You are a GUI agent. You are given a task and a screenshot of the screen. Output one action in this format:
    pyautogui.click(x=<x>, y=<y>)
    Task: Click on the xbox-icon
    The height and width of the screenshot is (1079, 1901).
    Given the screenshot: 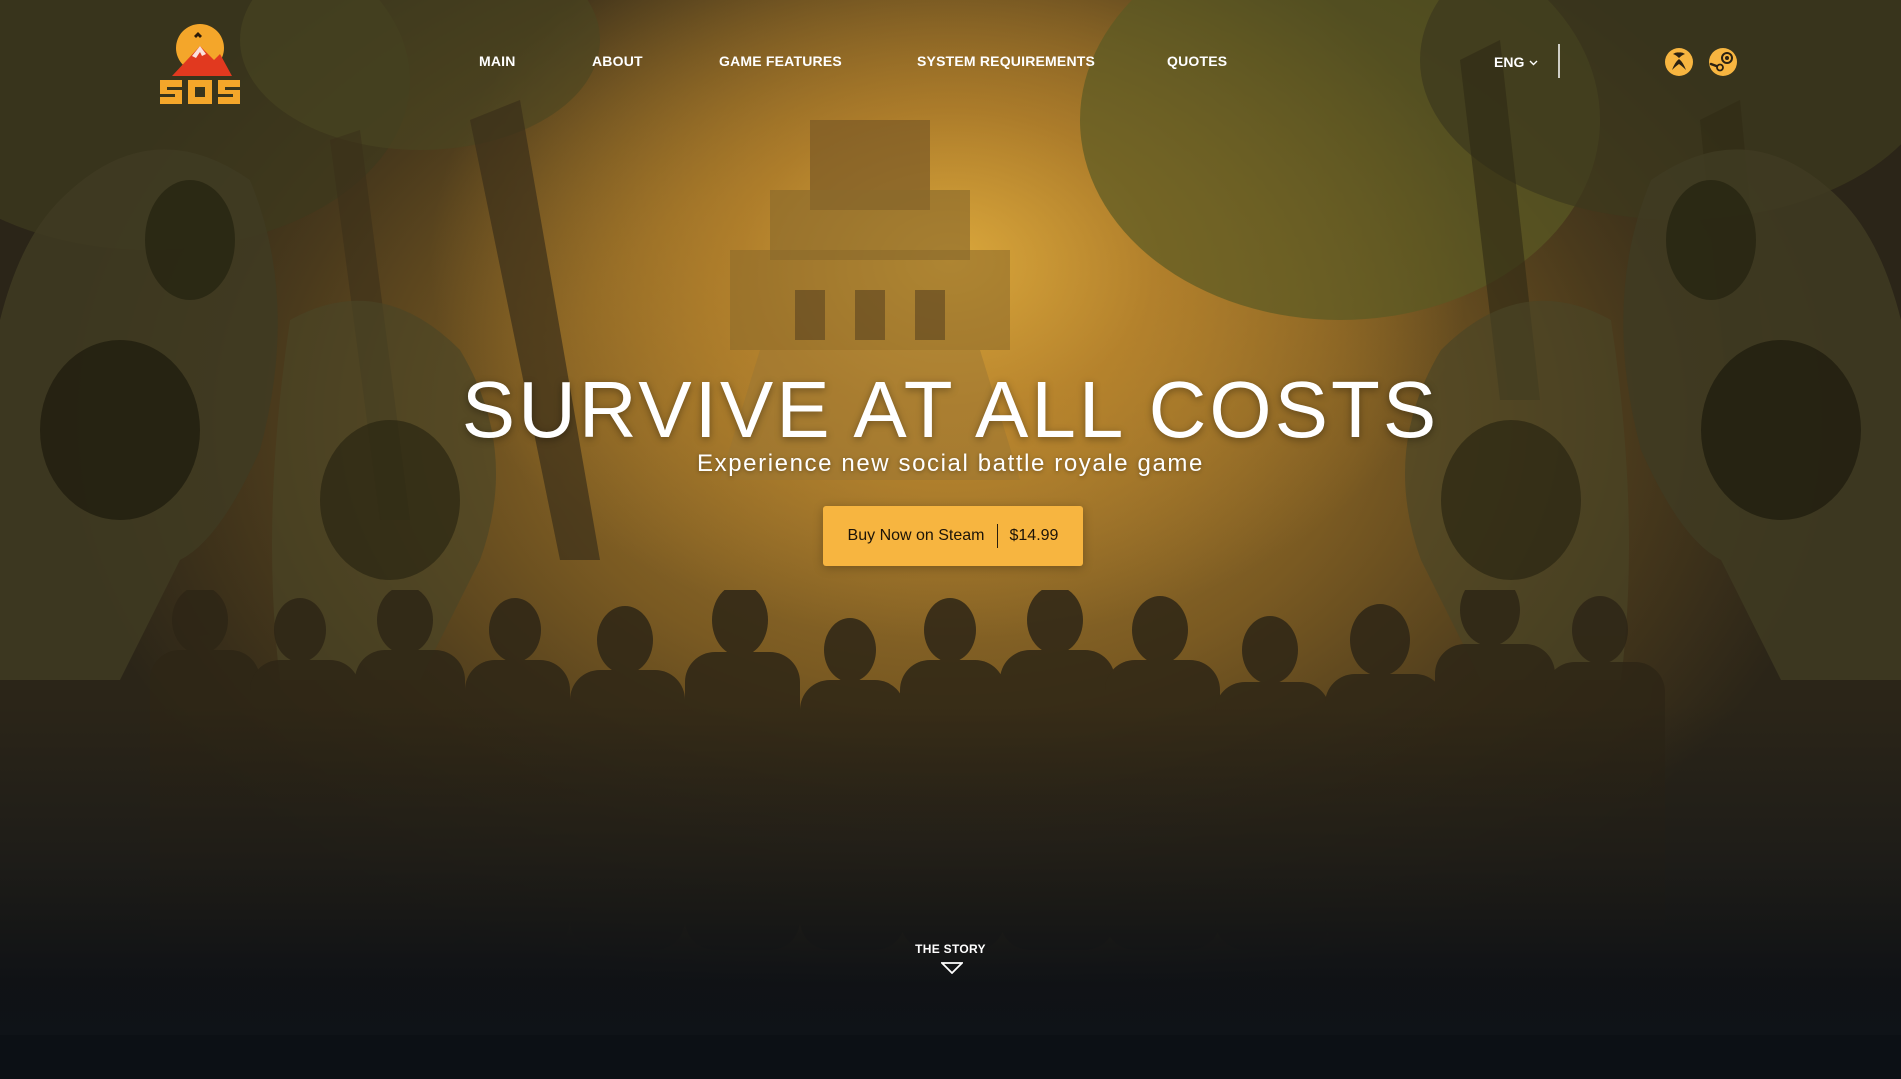 What is the action you would take?
    pyautogui.click(x=1679, y=62)
    